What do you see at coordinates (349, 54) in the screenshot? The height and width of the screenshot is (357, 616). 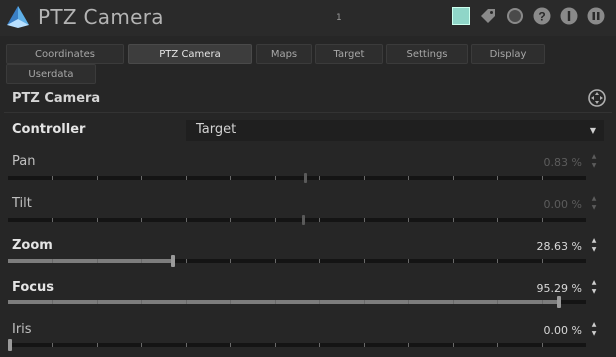 I see `tab-target: Target` at bounding box center [349, 54].